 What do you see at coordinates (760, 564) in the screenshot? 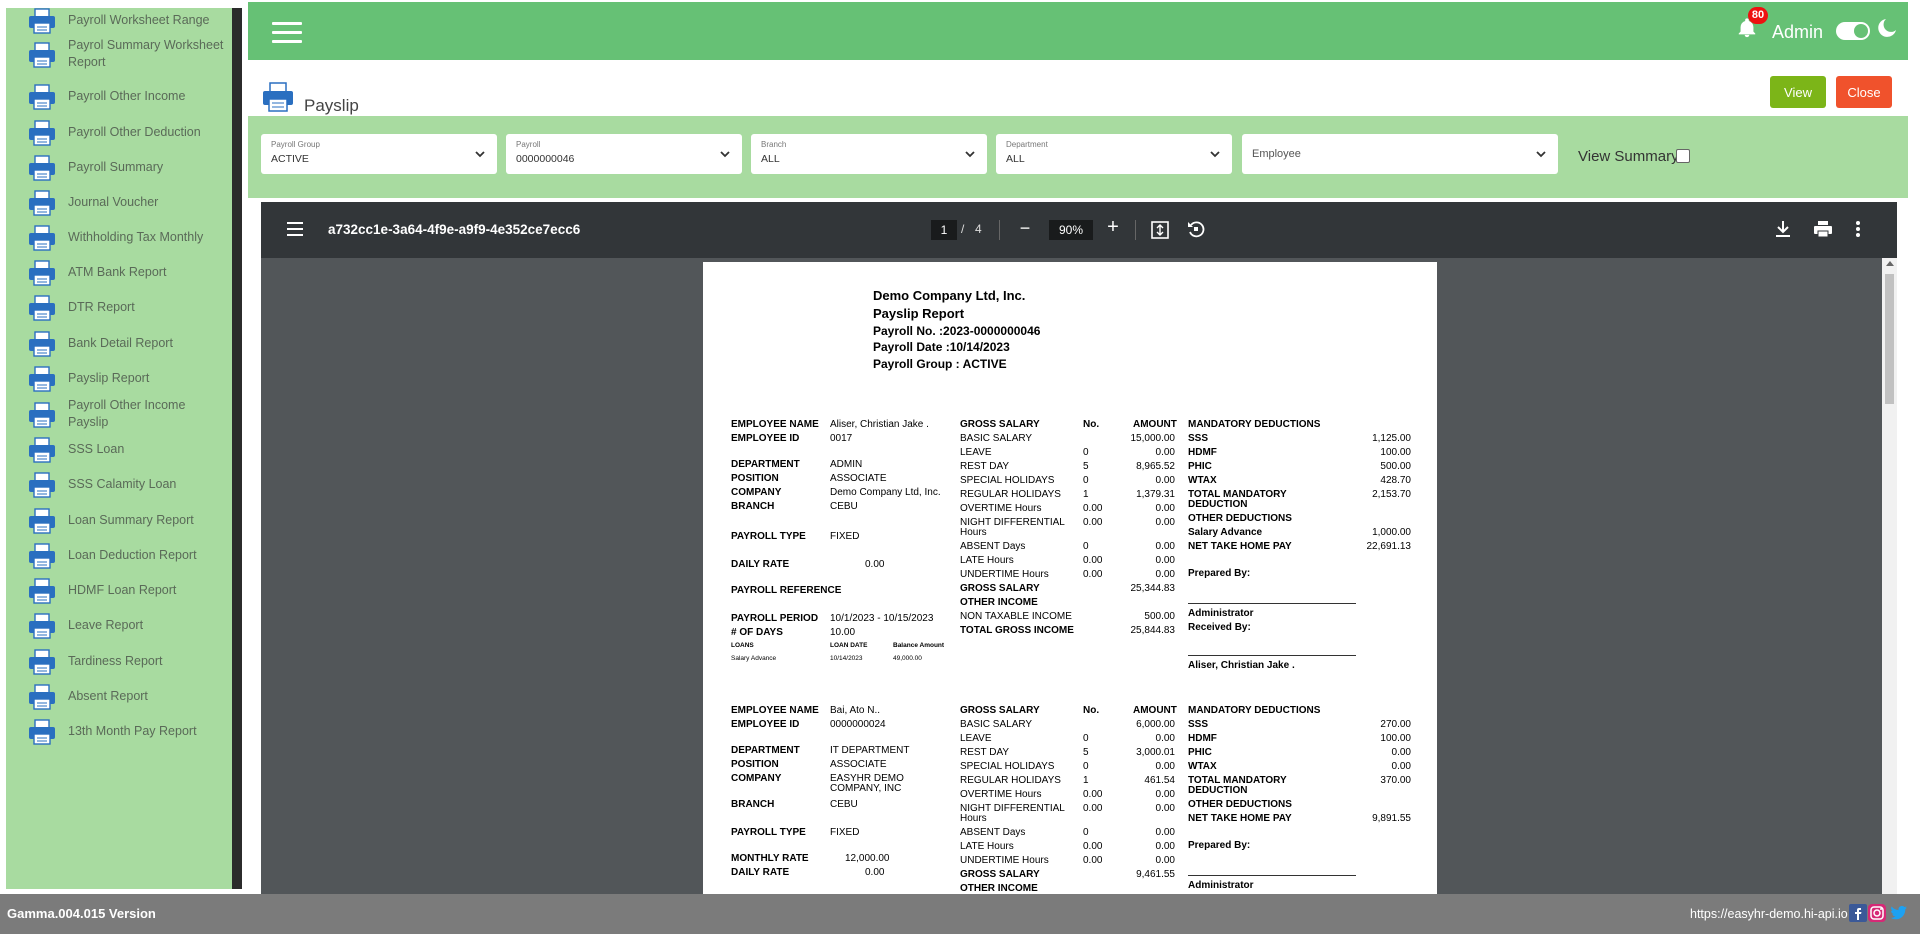
I see `label-daily-rate: DAILY RATE` at bounding box center [760, 564].